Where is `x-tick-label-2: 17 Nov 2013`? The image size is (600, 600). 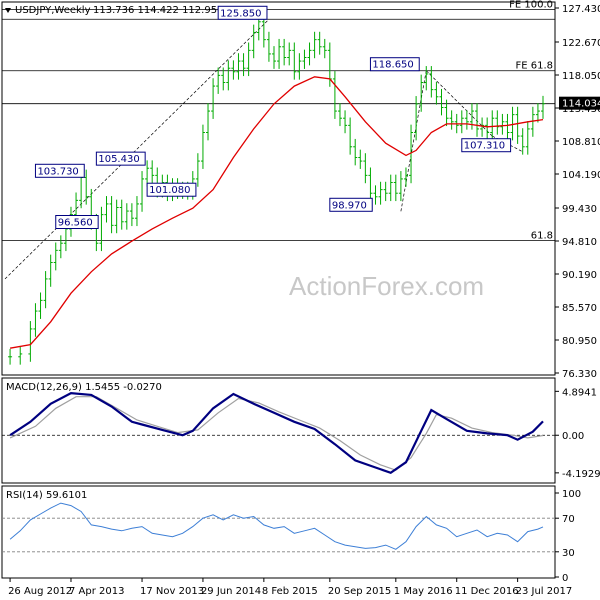
x-tick-label-2: 17 Nov 2013 is located at coordinates (172, 591).